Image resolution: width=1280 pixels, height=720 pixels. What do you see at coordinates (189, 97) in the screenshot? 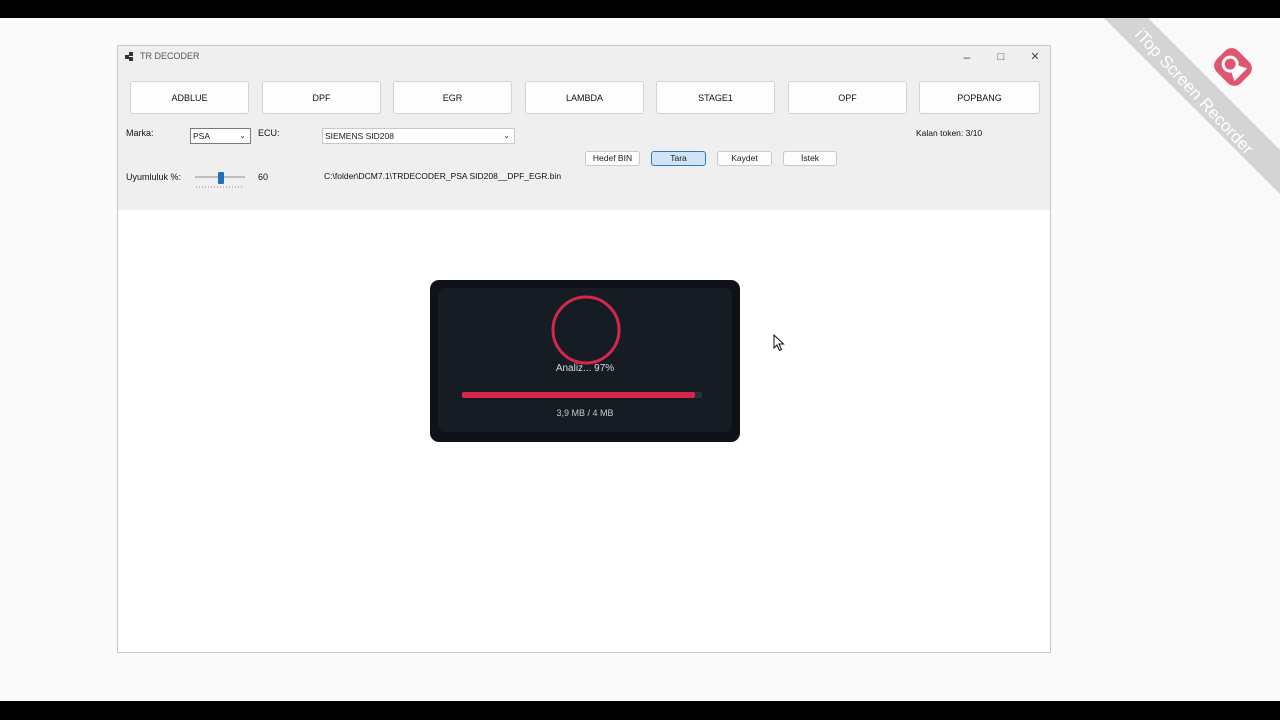
I see `mode-button-adblue: ADBLUE` at bounding box center [189, 97].